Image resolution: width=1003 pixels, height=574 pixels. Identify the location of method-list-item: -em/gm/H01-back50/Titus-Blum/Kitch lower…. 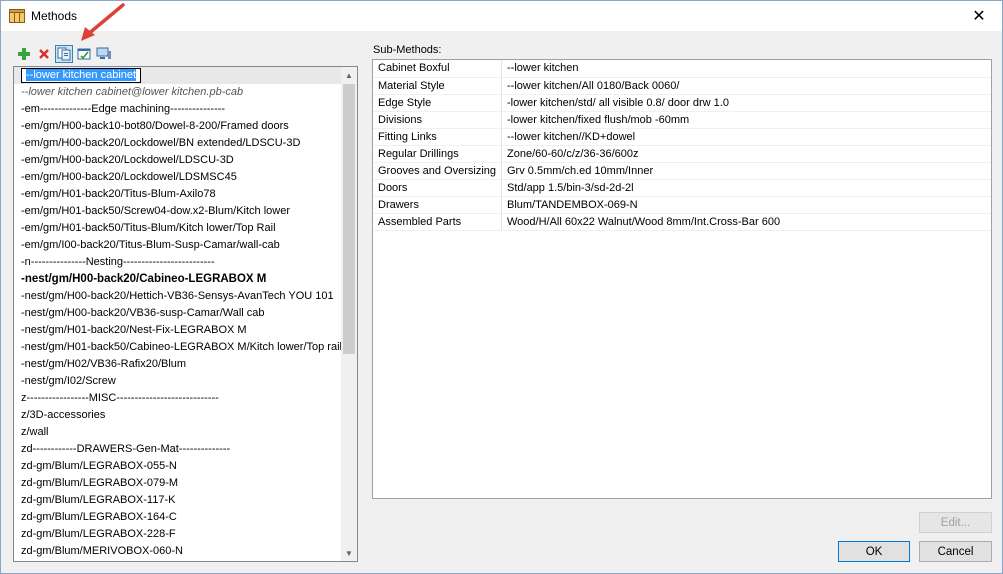
(178, 228).